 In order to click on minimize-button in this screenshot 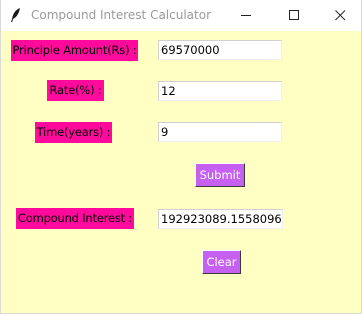, I will do `click(246, 15)`.